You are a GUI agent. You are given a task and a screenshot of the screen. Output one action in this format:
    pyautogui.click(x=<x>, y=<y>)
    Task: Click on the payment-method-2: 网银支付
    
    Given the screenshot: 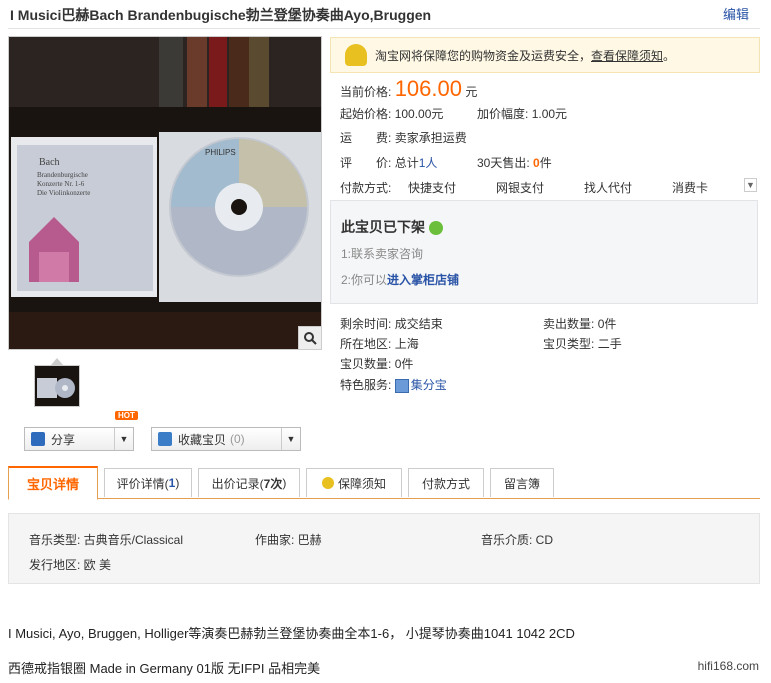 What is the action you would take?
    pyautogui.click(x=520, y=188)
    